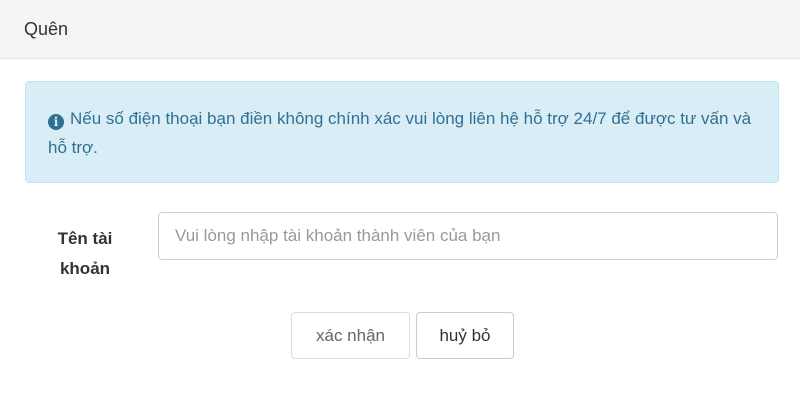  I want to click on confirm-button: xác nhận, so click(350, 335).